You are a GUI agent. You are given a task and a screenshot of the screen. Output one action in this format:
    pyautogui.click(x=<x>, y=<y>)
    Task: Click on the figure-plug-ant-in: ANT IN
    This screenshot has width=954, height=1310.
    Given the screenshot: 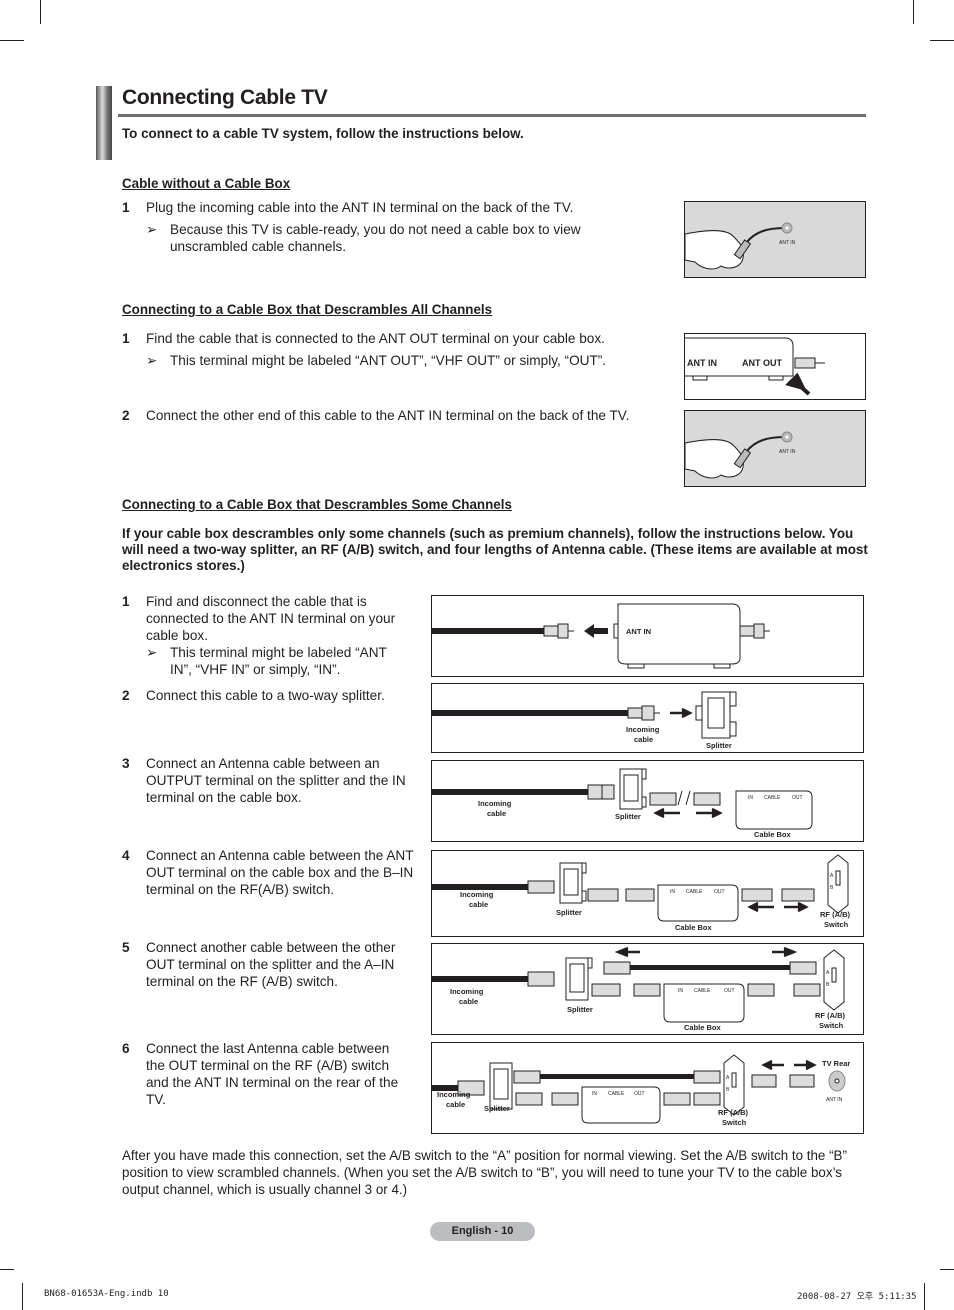 What is the action you would take?
    pyautogui.click(x=775, y=239)
    